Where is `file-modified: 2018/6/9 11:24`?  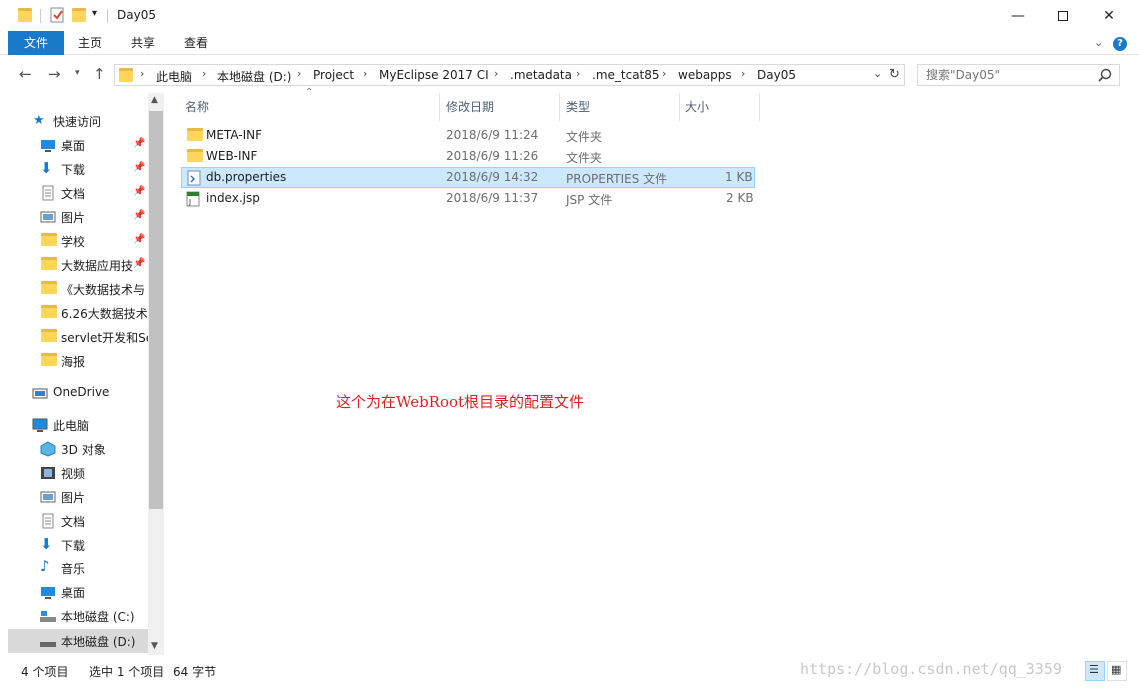
file-modified: 2018/6/9 11:24 is located at coordinates (492, 135).